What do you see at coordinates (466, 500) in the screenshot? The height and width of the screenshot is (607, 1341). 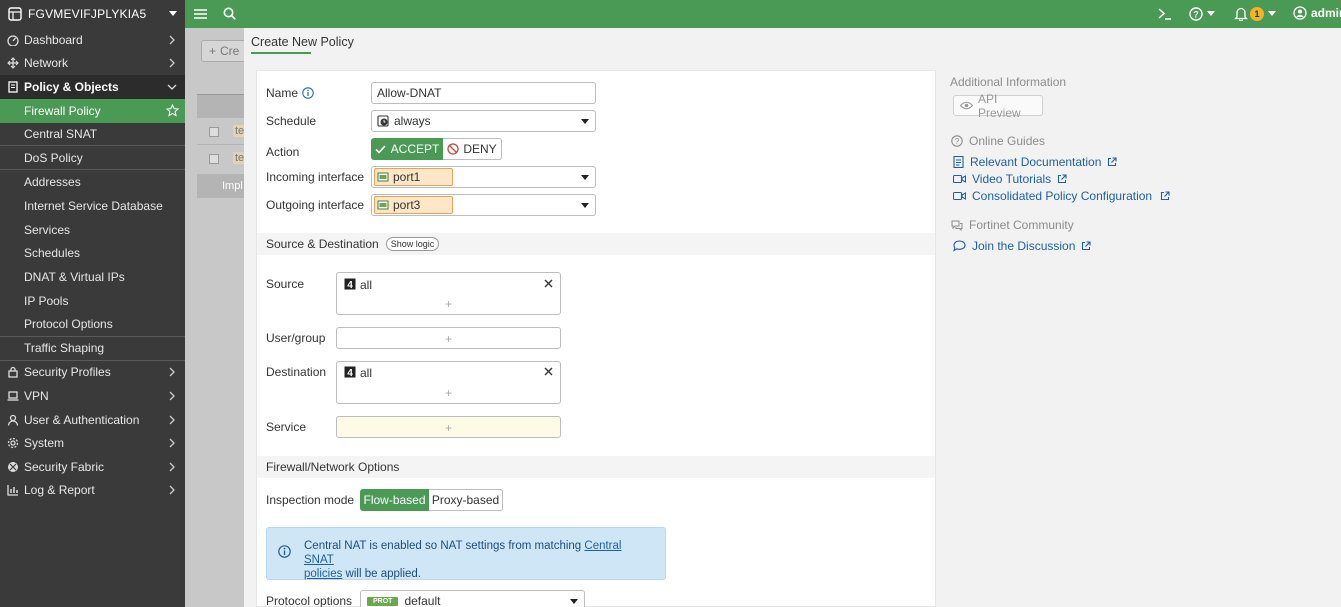 I see `inspection-proxy-button: Proxy-based` at bounding box center [466, 500].